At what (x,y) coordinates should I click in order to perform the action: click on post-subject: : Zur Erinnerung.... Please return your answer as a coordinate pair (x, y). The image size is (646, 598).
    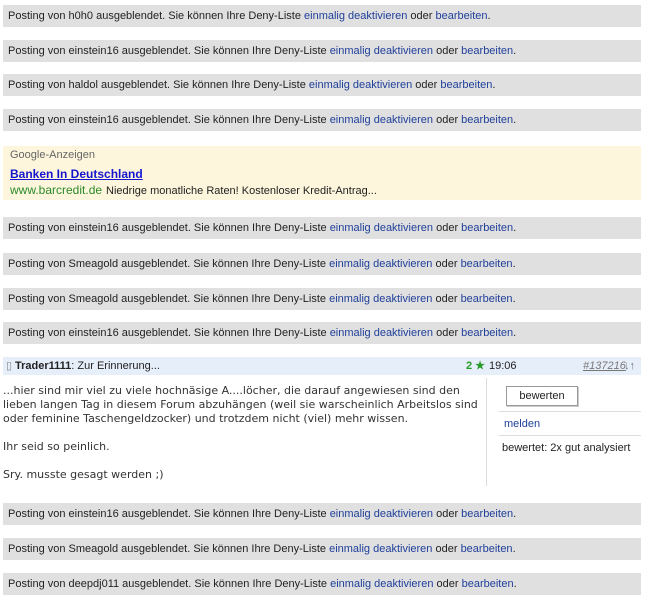
    Looking at the image, I should click on (115, 366).